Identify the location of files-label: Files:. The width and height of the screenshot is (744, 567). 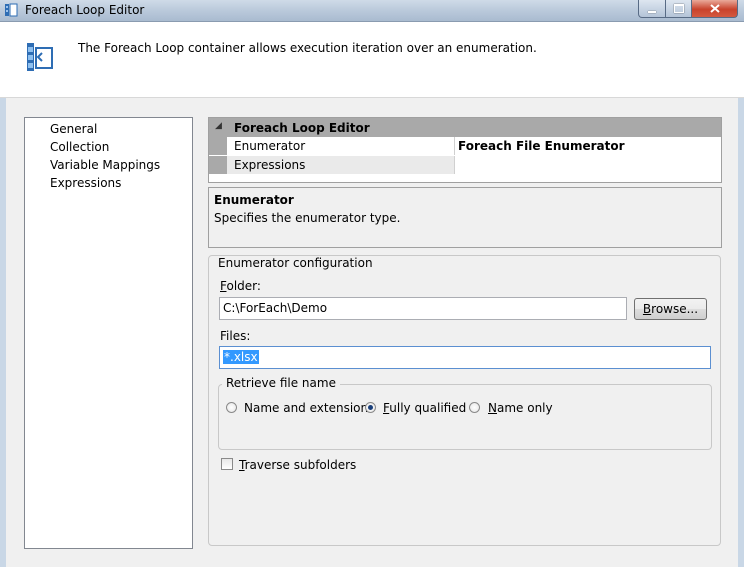
(235, 336).